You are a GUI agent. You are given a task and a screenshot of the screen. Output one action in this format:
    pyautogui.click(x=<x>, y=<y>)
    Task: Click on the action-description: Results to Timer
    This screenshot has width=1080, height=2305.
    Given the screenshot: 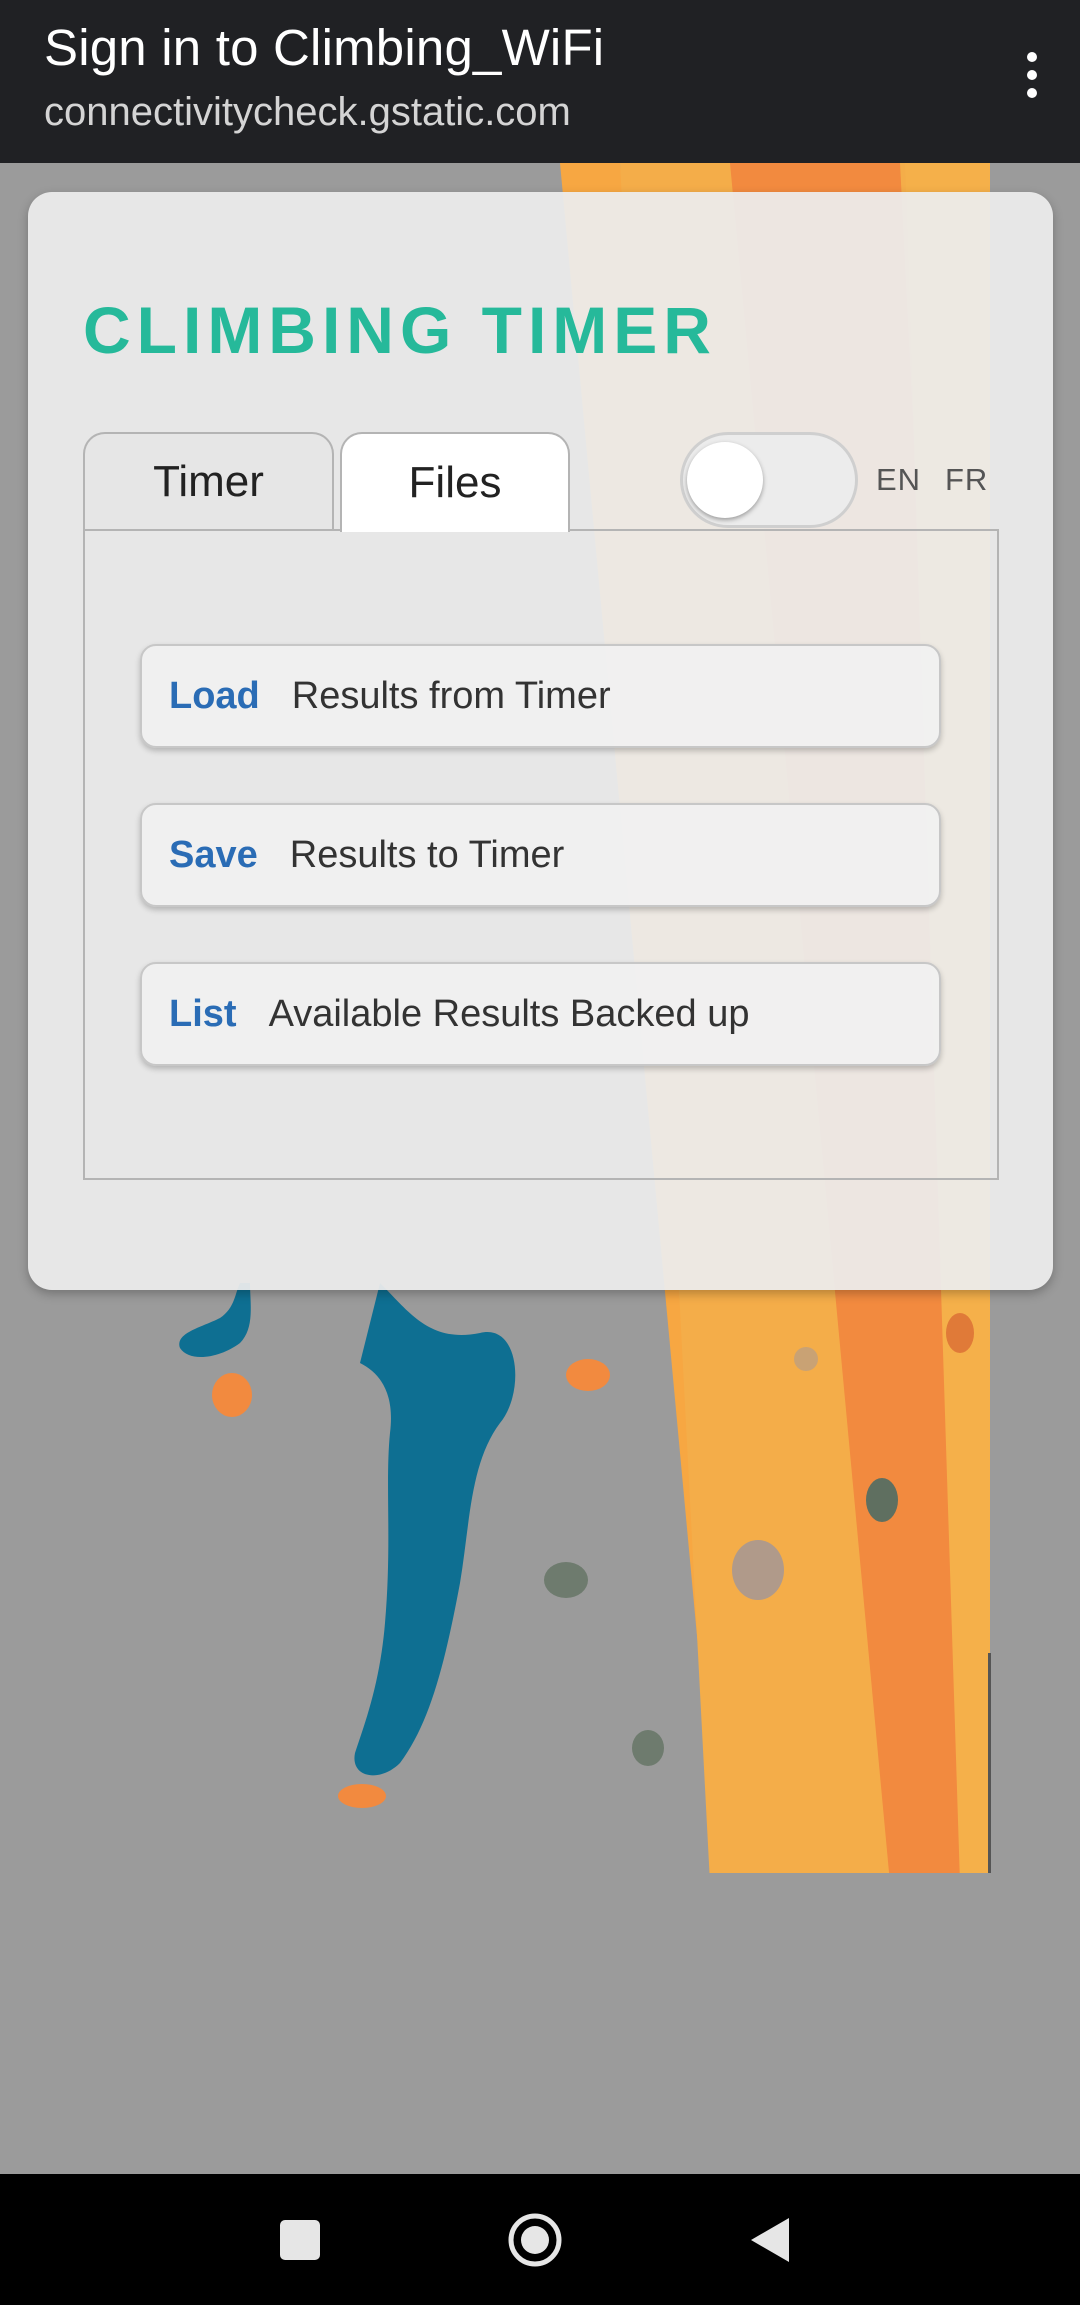 What is the action you would take?
    pyautogui.click(x=427, y=854)
    